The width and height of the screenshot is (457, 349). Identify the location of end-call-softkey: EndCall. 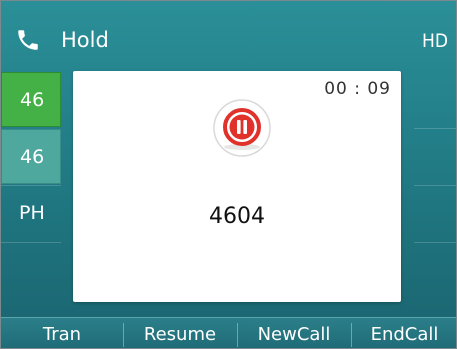
(403, 333).